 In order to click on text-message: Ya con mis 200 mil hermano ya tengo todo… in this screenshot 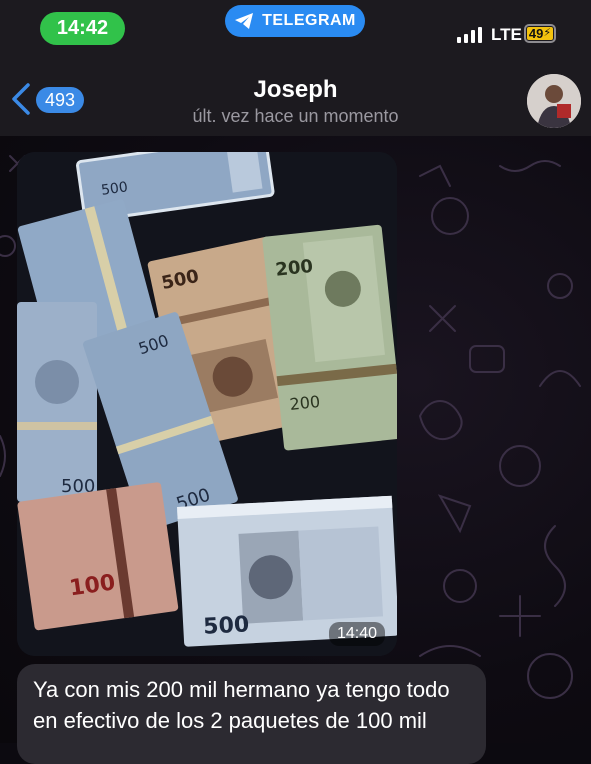, I will do `click(251, 714)`.